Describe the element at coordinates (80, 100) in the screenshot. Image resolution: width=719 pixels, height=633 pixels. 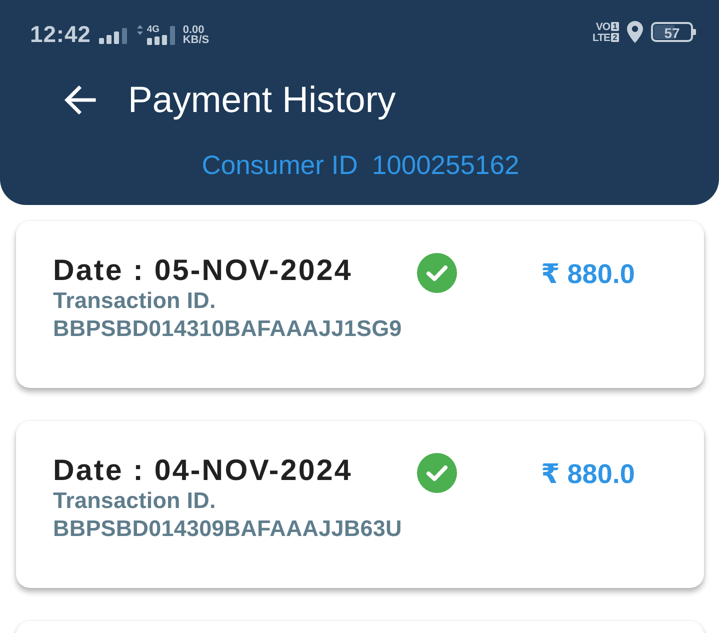
I see `back-arrow-icon` at that location.